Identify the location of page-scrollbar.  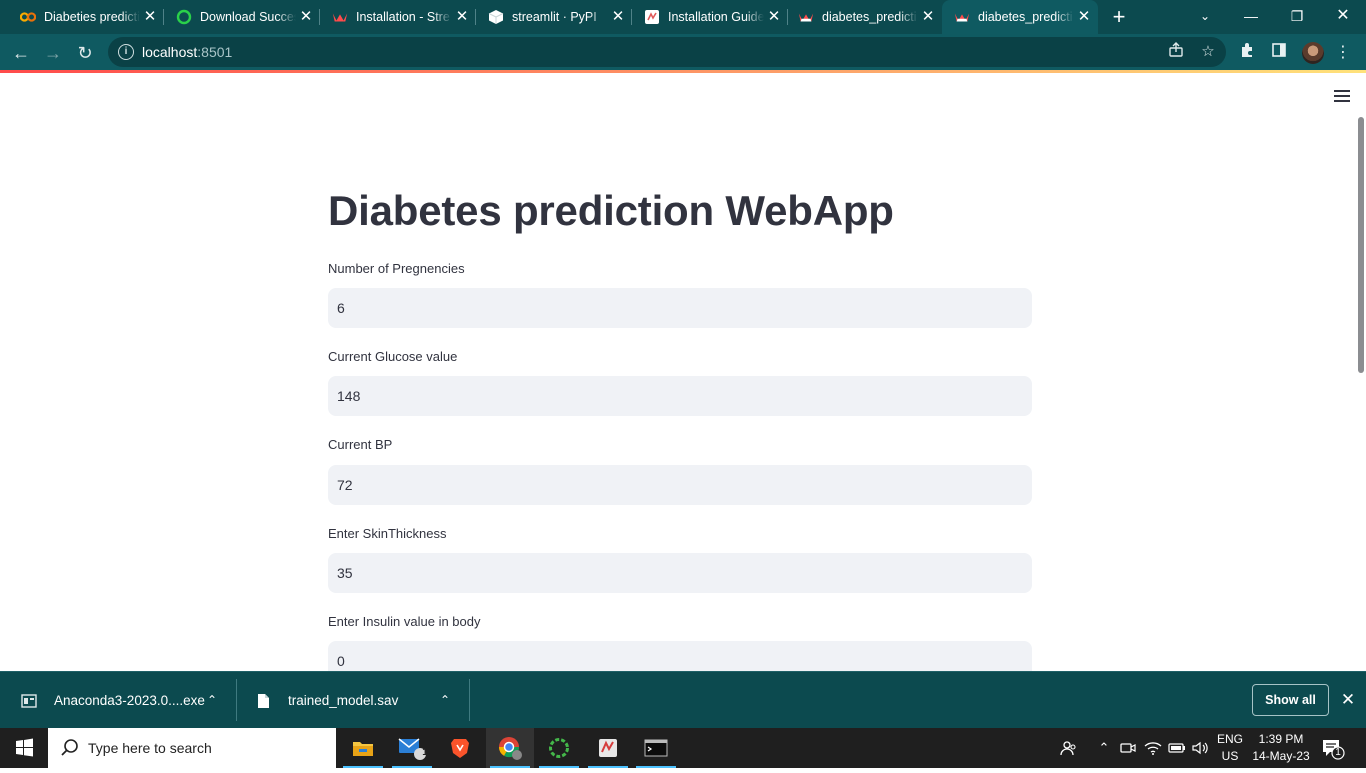
(1361, 245).